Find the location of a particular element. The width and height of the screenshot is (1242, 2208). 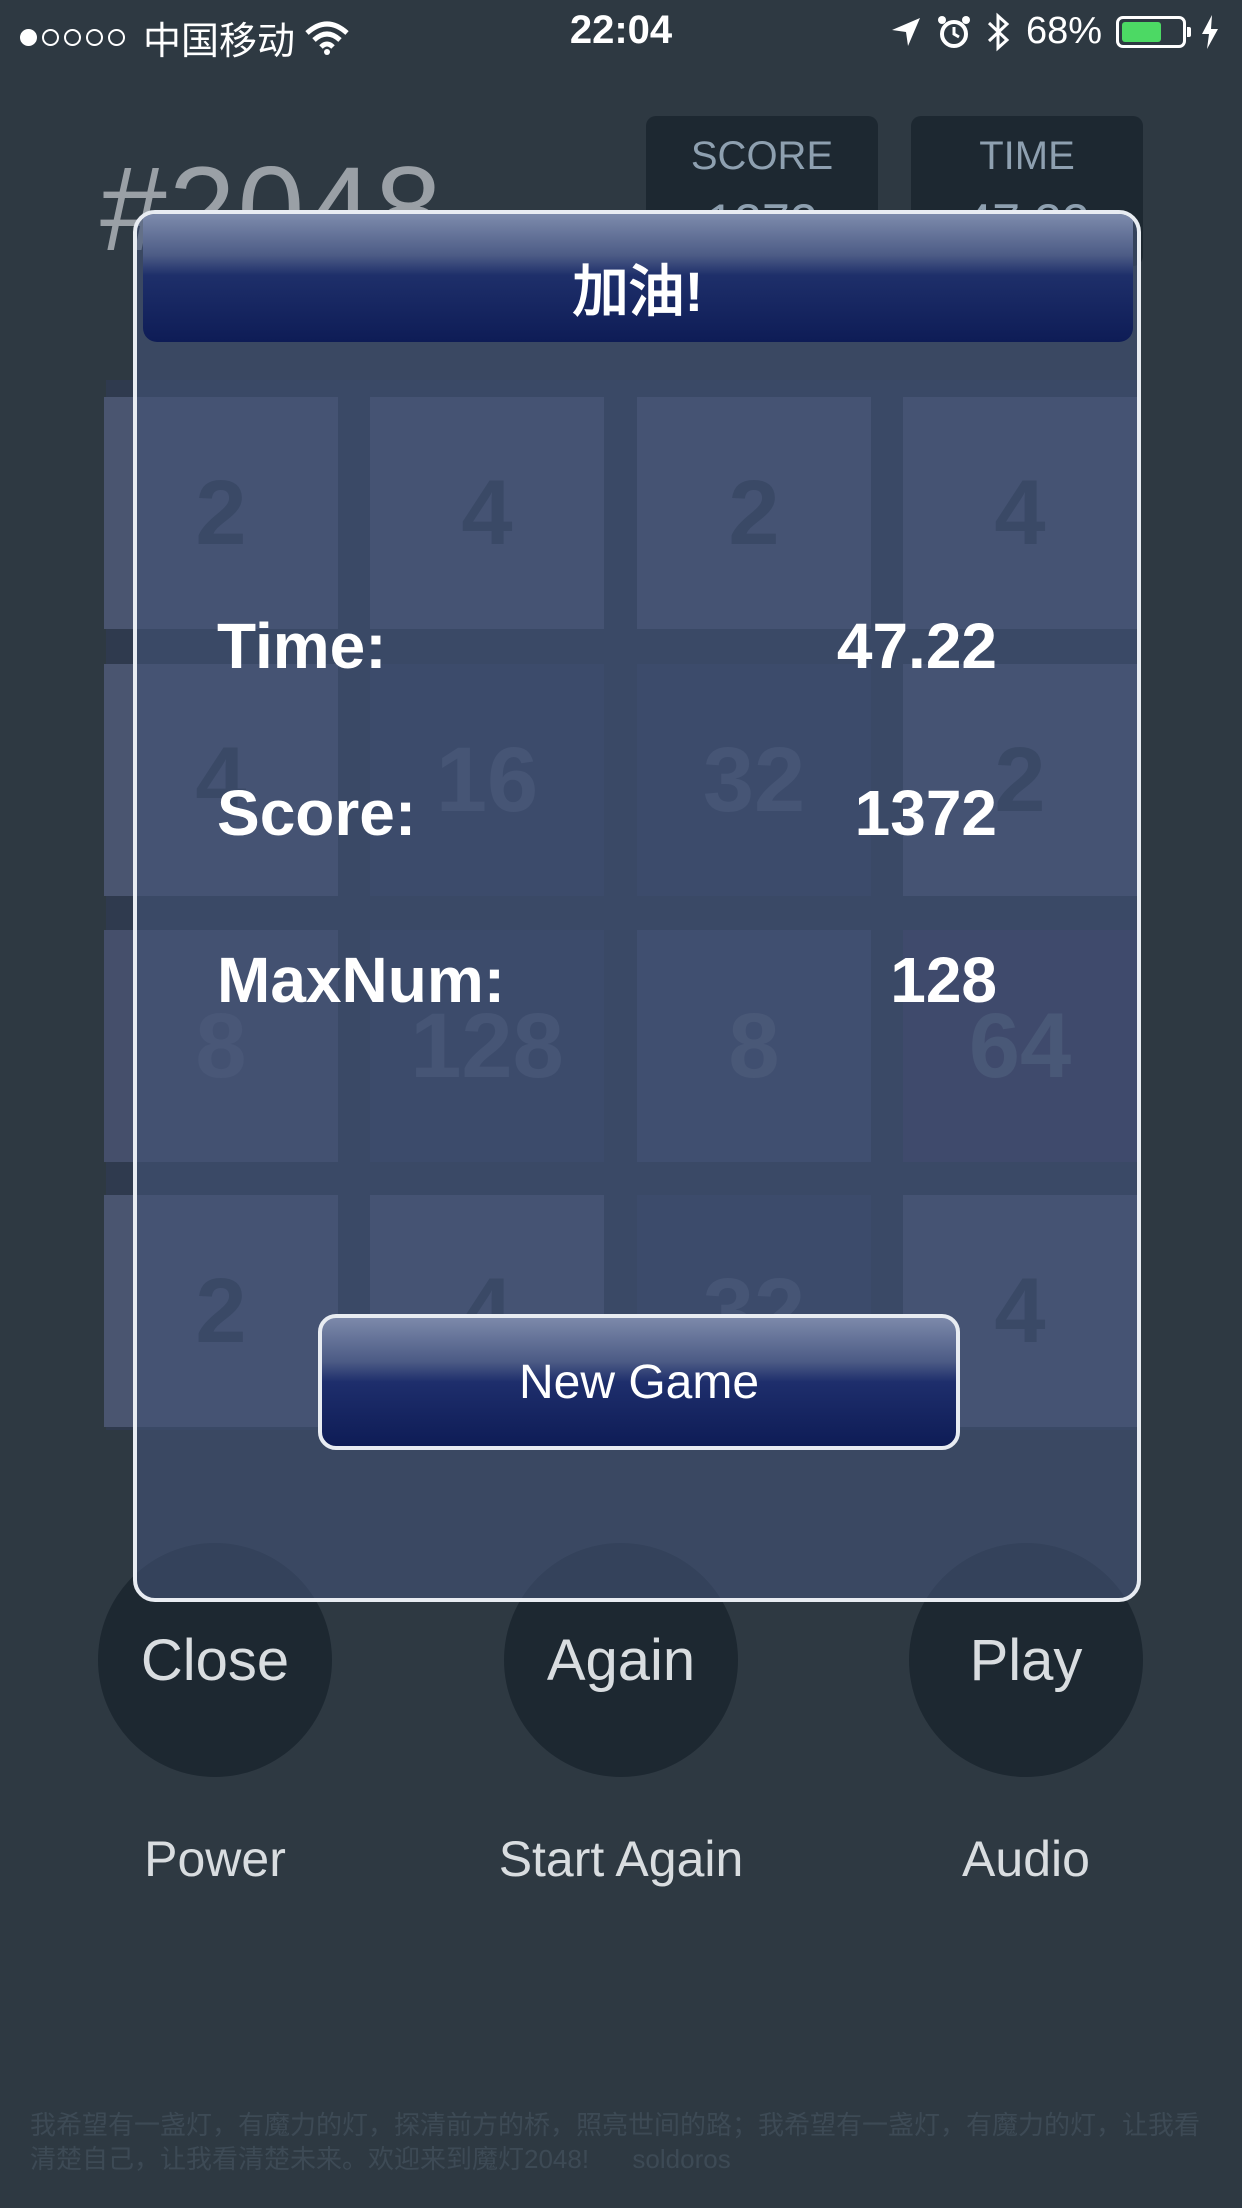

bluetooth-icon is located at coordinates (998, 31).